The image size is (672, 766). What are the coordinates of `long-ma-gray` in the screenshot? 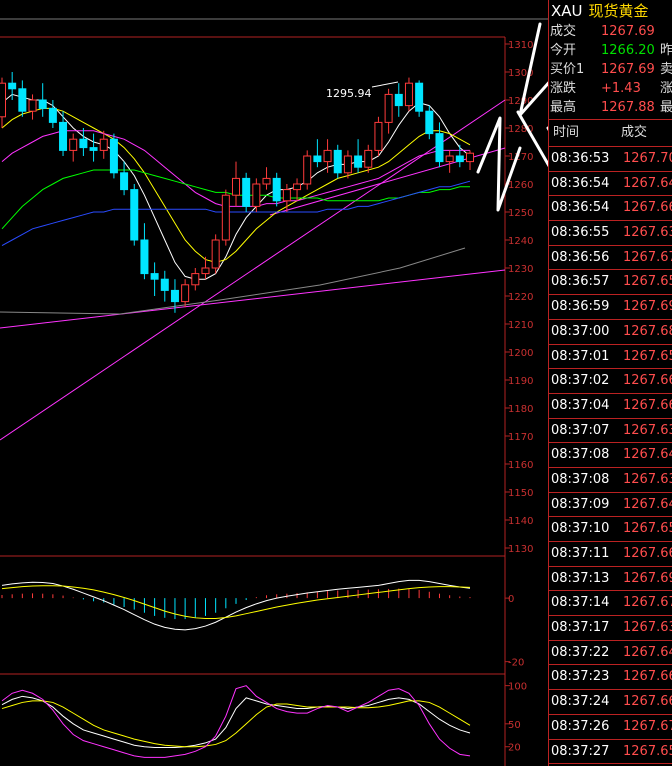 It's located at (233, 281).